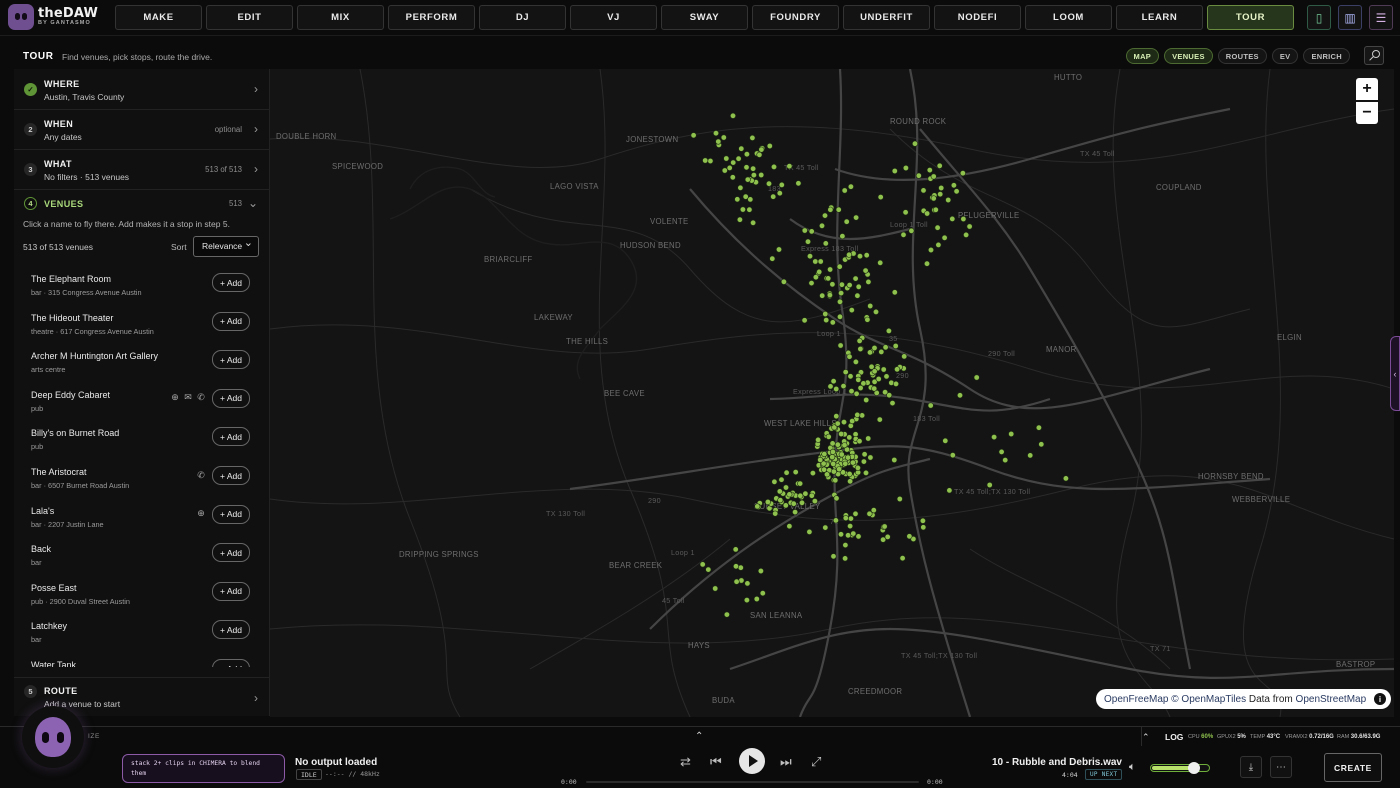  What do you see at coordinates (53, 663) in the screenshot?
I see `venue-name: Water Tank` at bounding box center [53, 663].